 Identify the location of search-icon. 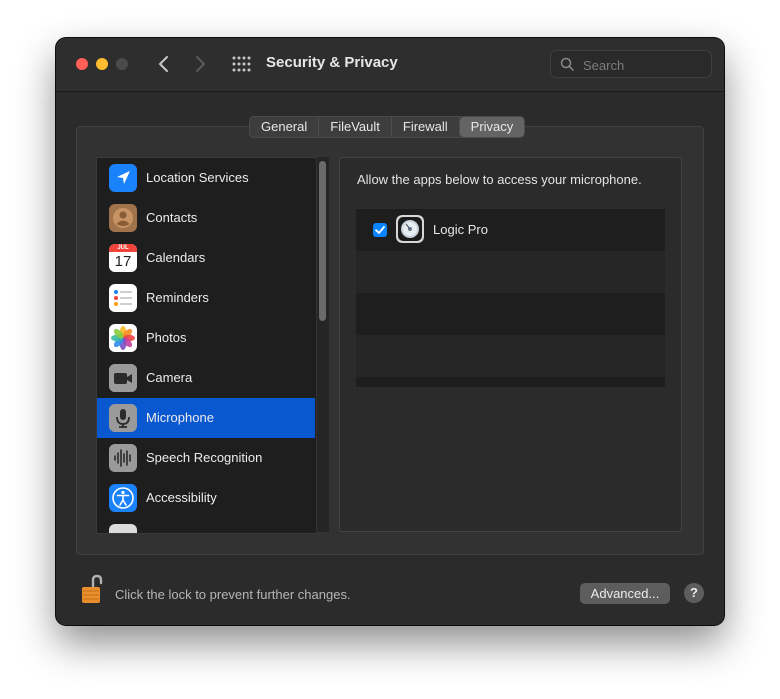
(567, 64).